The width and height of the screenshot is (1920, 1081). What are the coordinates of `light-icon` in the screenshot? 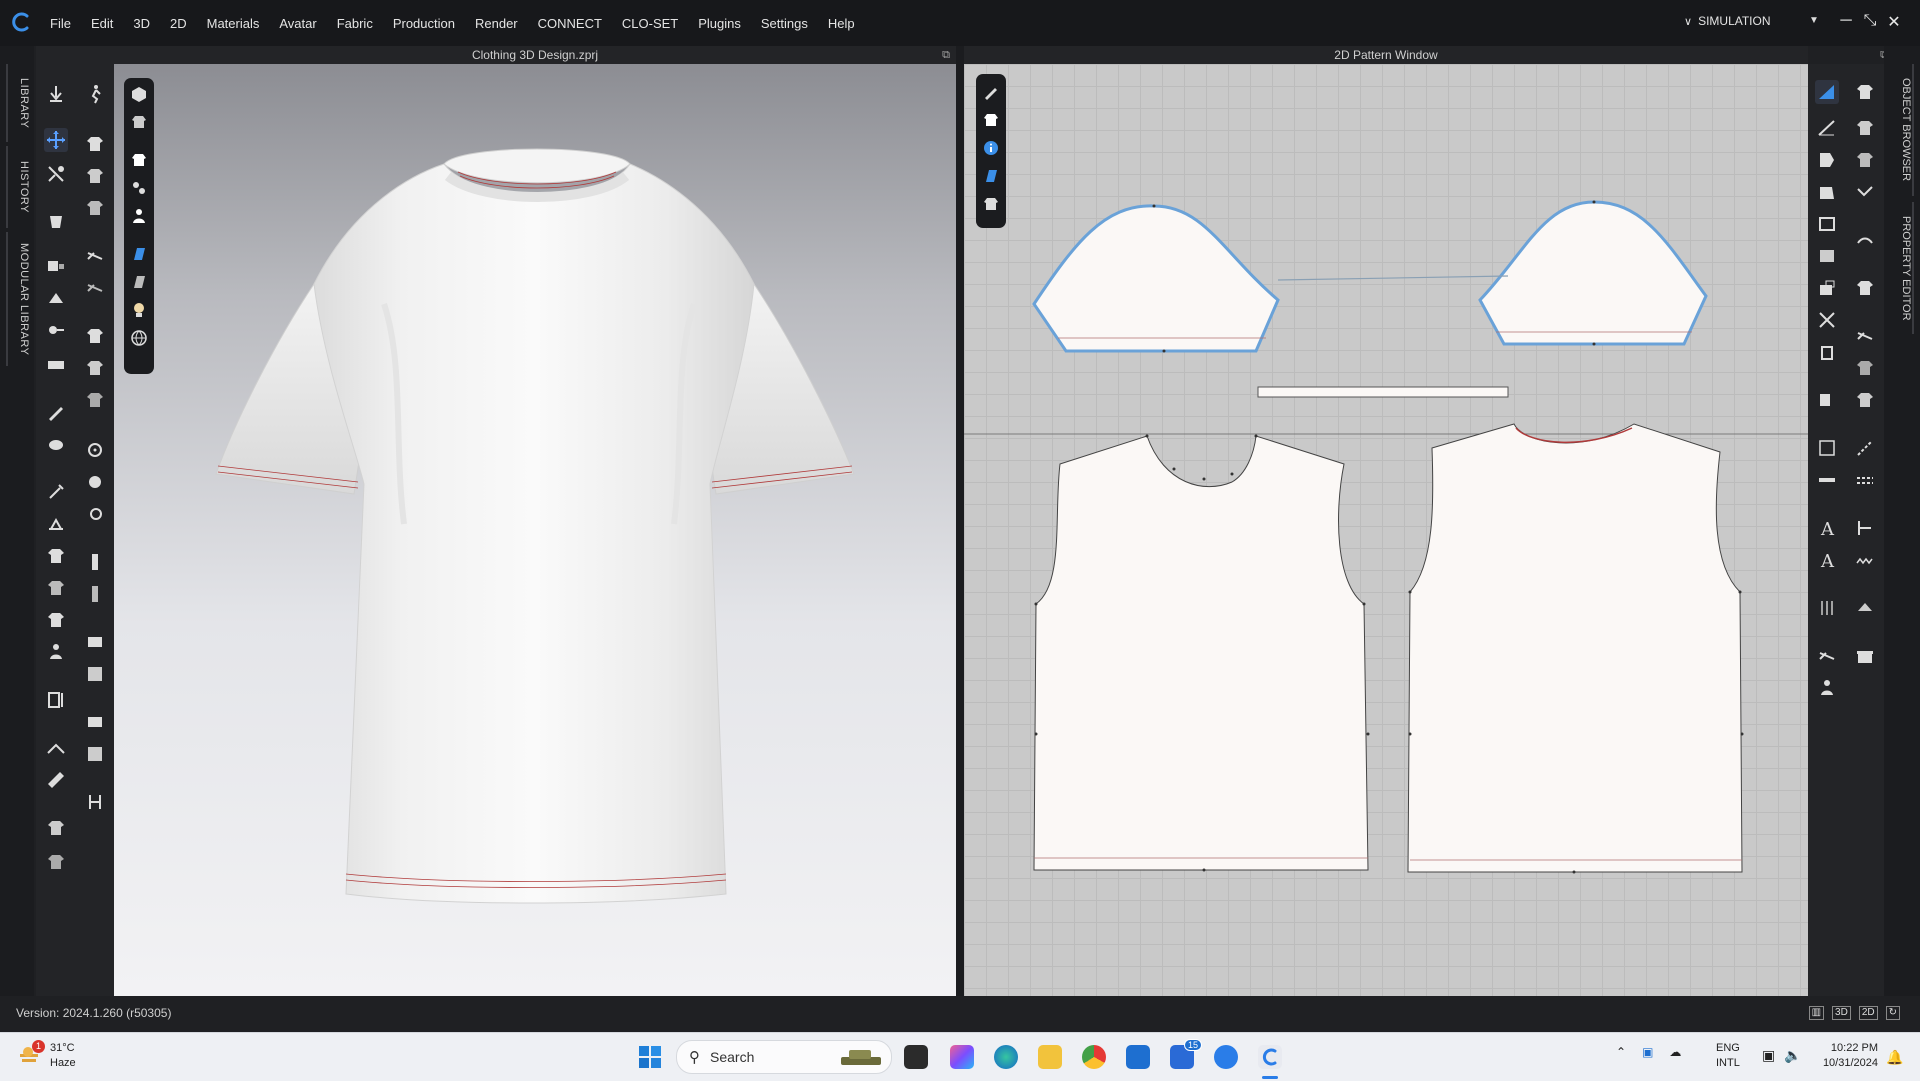 It's located at (139, 310).